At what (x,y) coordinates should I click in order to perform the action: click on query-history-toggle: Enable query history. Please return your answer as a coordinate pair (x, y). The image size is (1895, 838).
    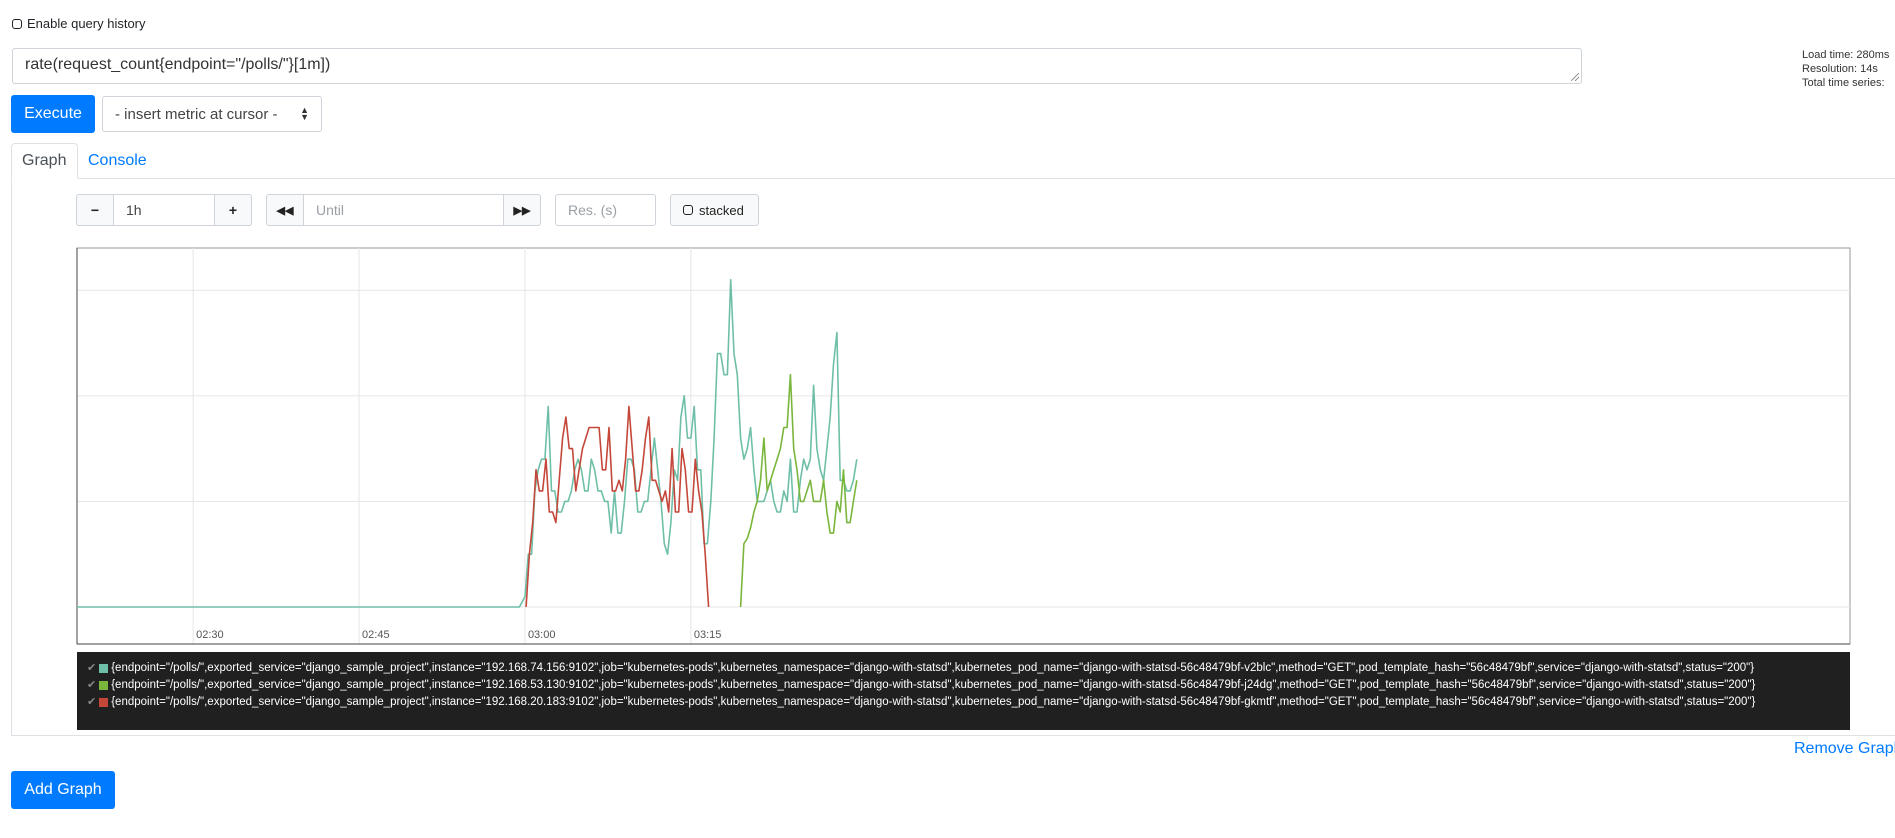
    Looking at the image, I should click on (79, 23).